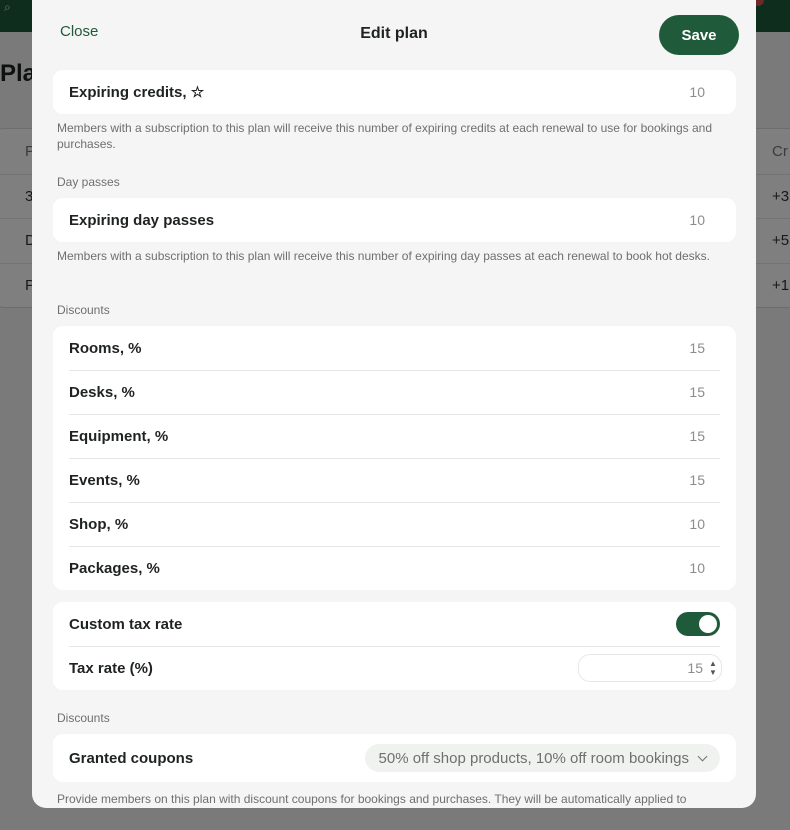 The image size is (790, 830). Describe the element at coordinates (131, 758) in the screenshot. I see `granted-coupons-label: Granted coupons` at that location.